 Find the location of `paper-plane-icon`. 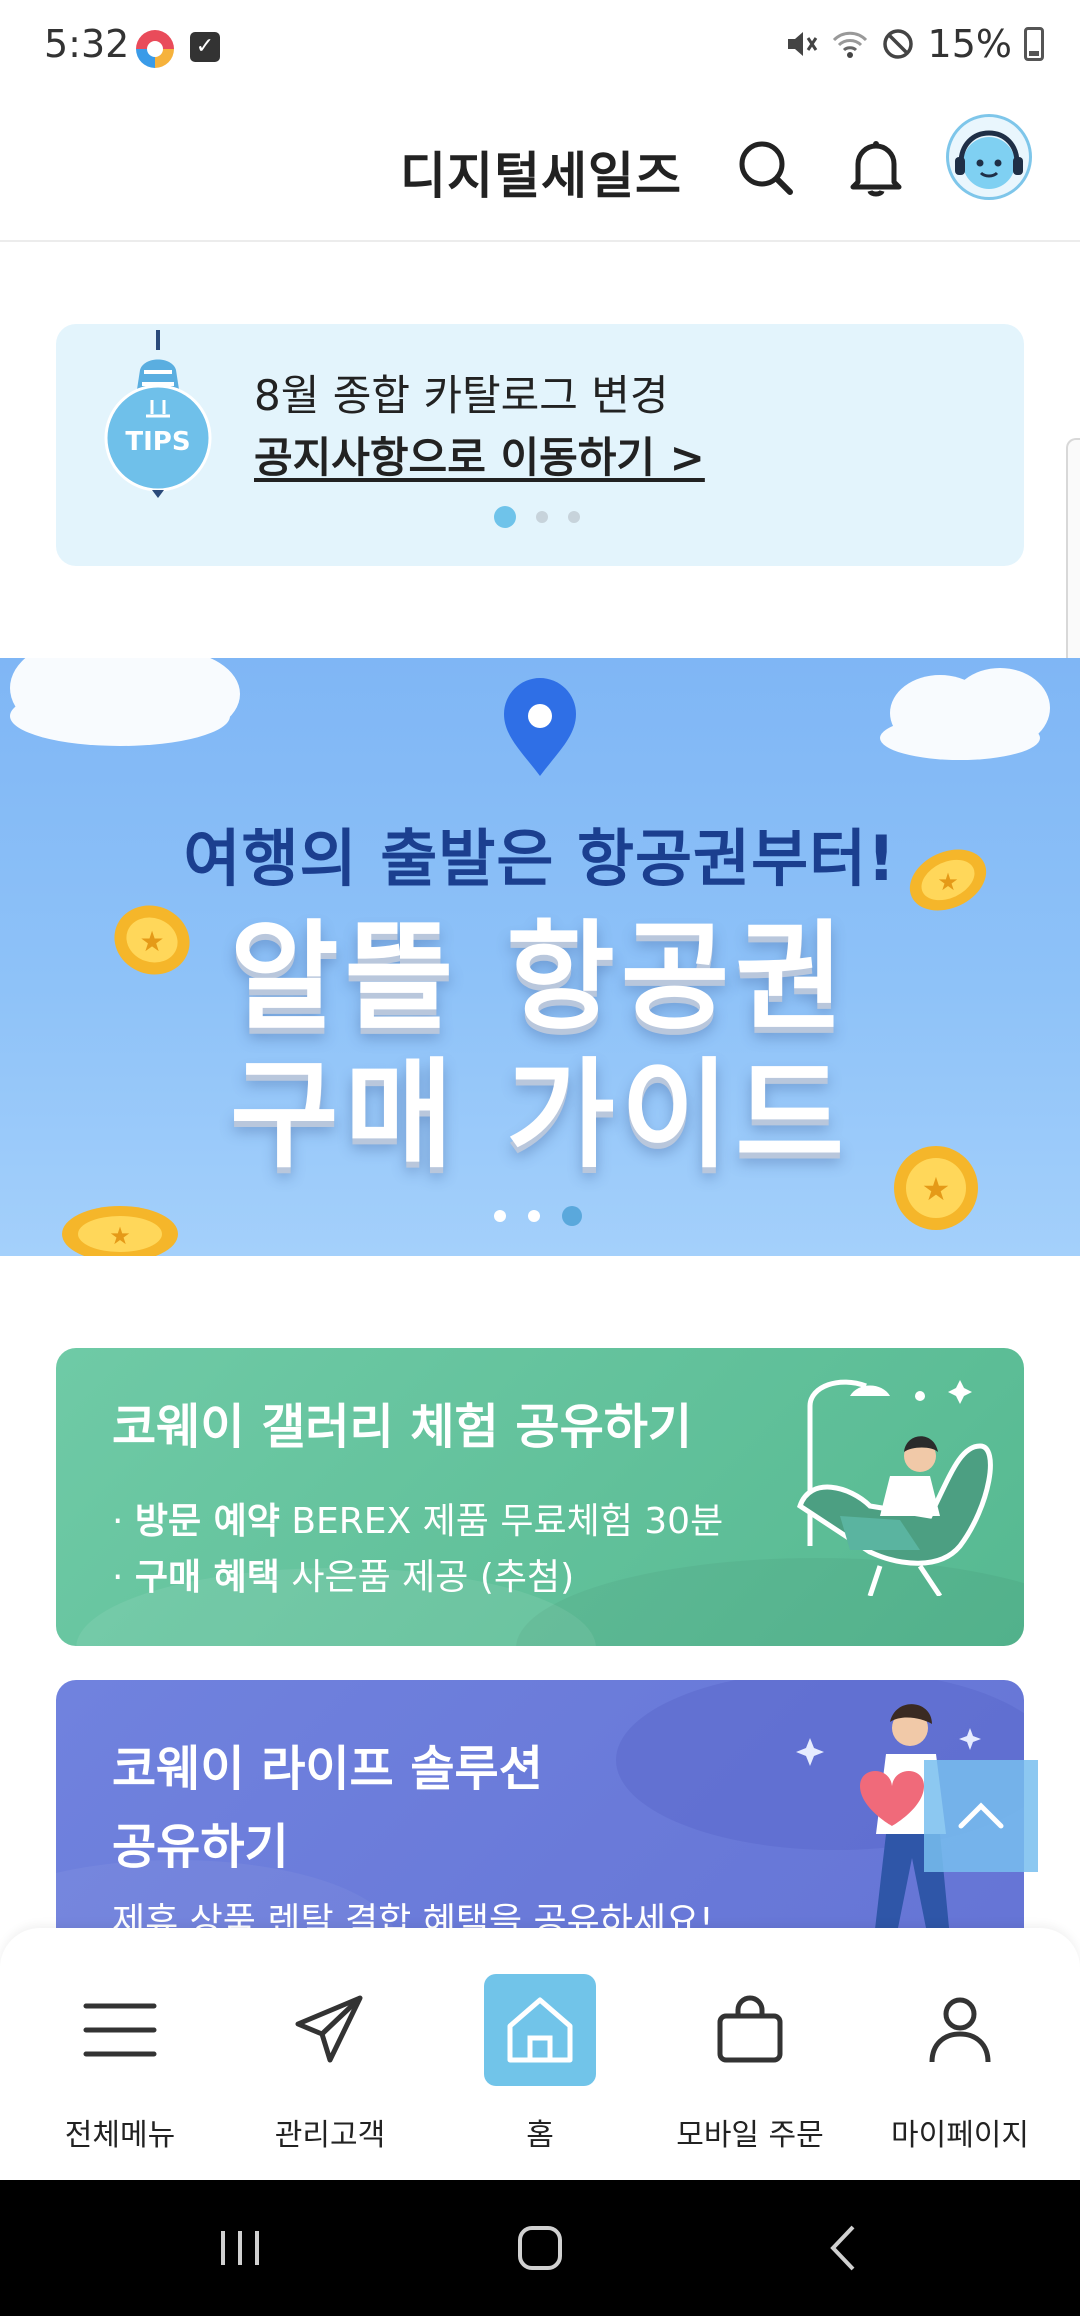

paper-plane-icon is located at coordinates (329, 2029).